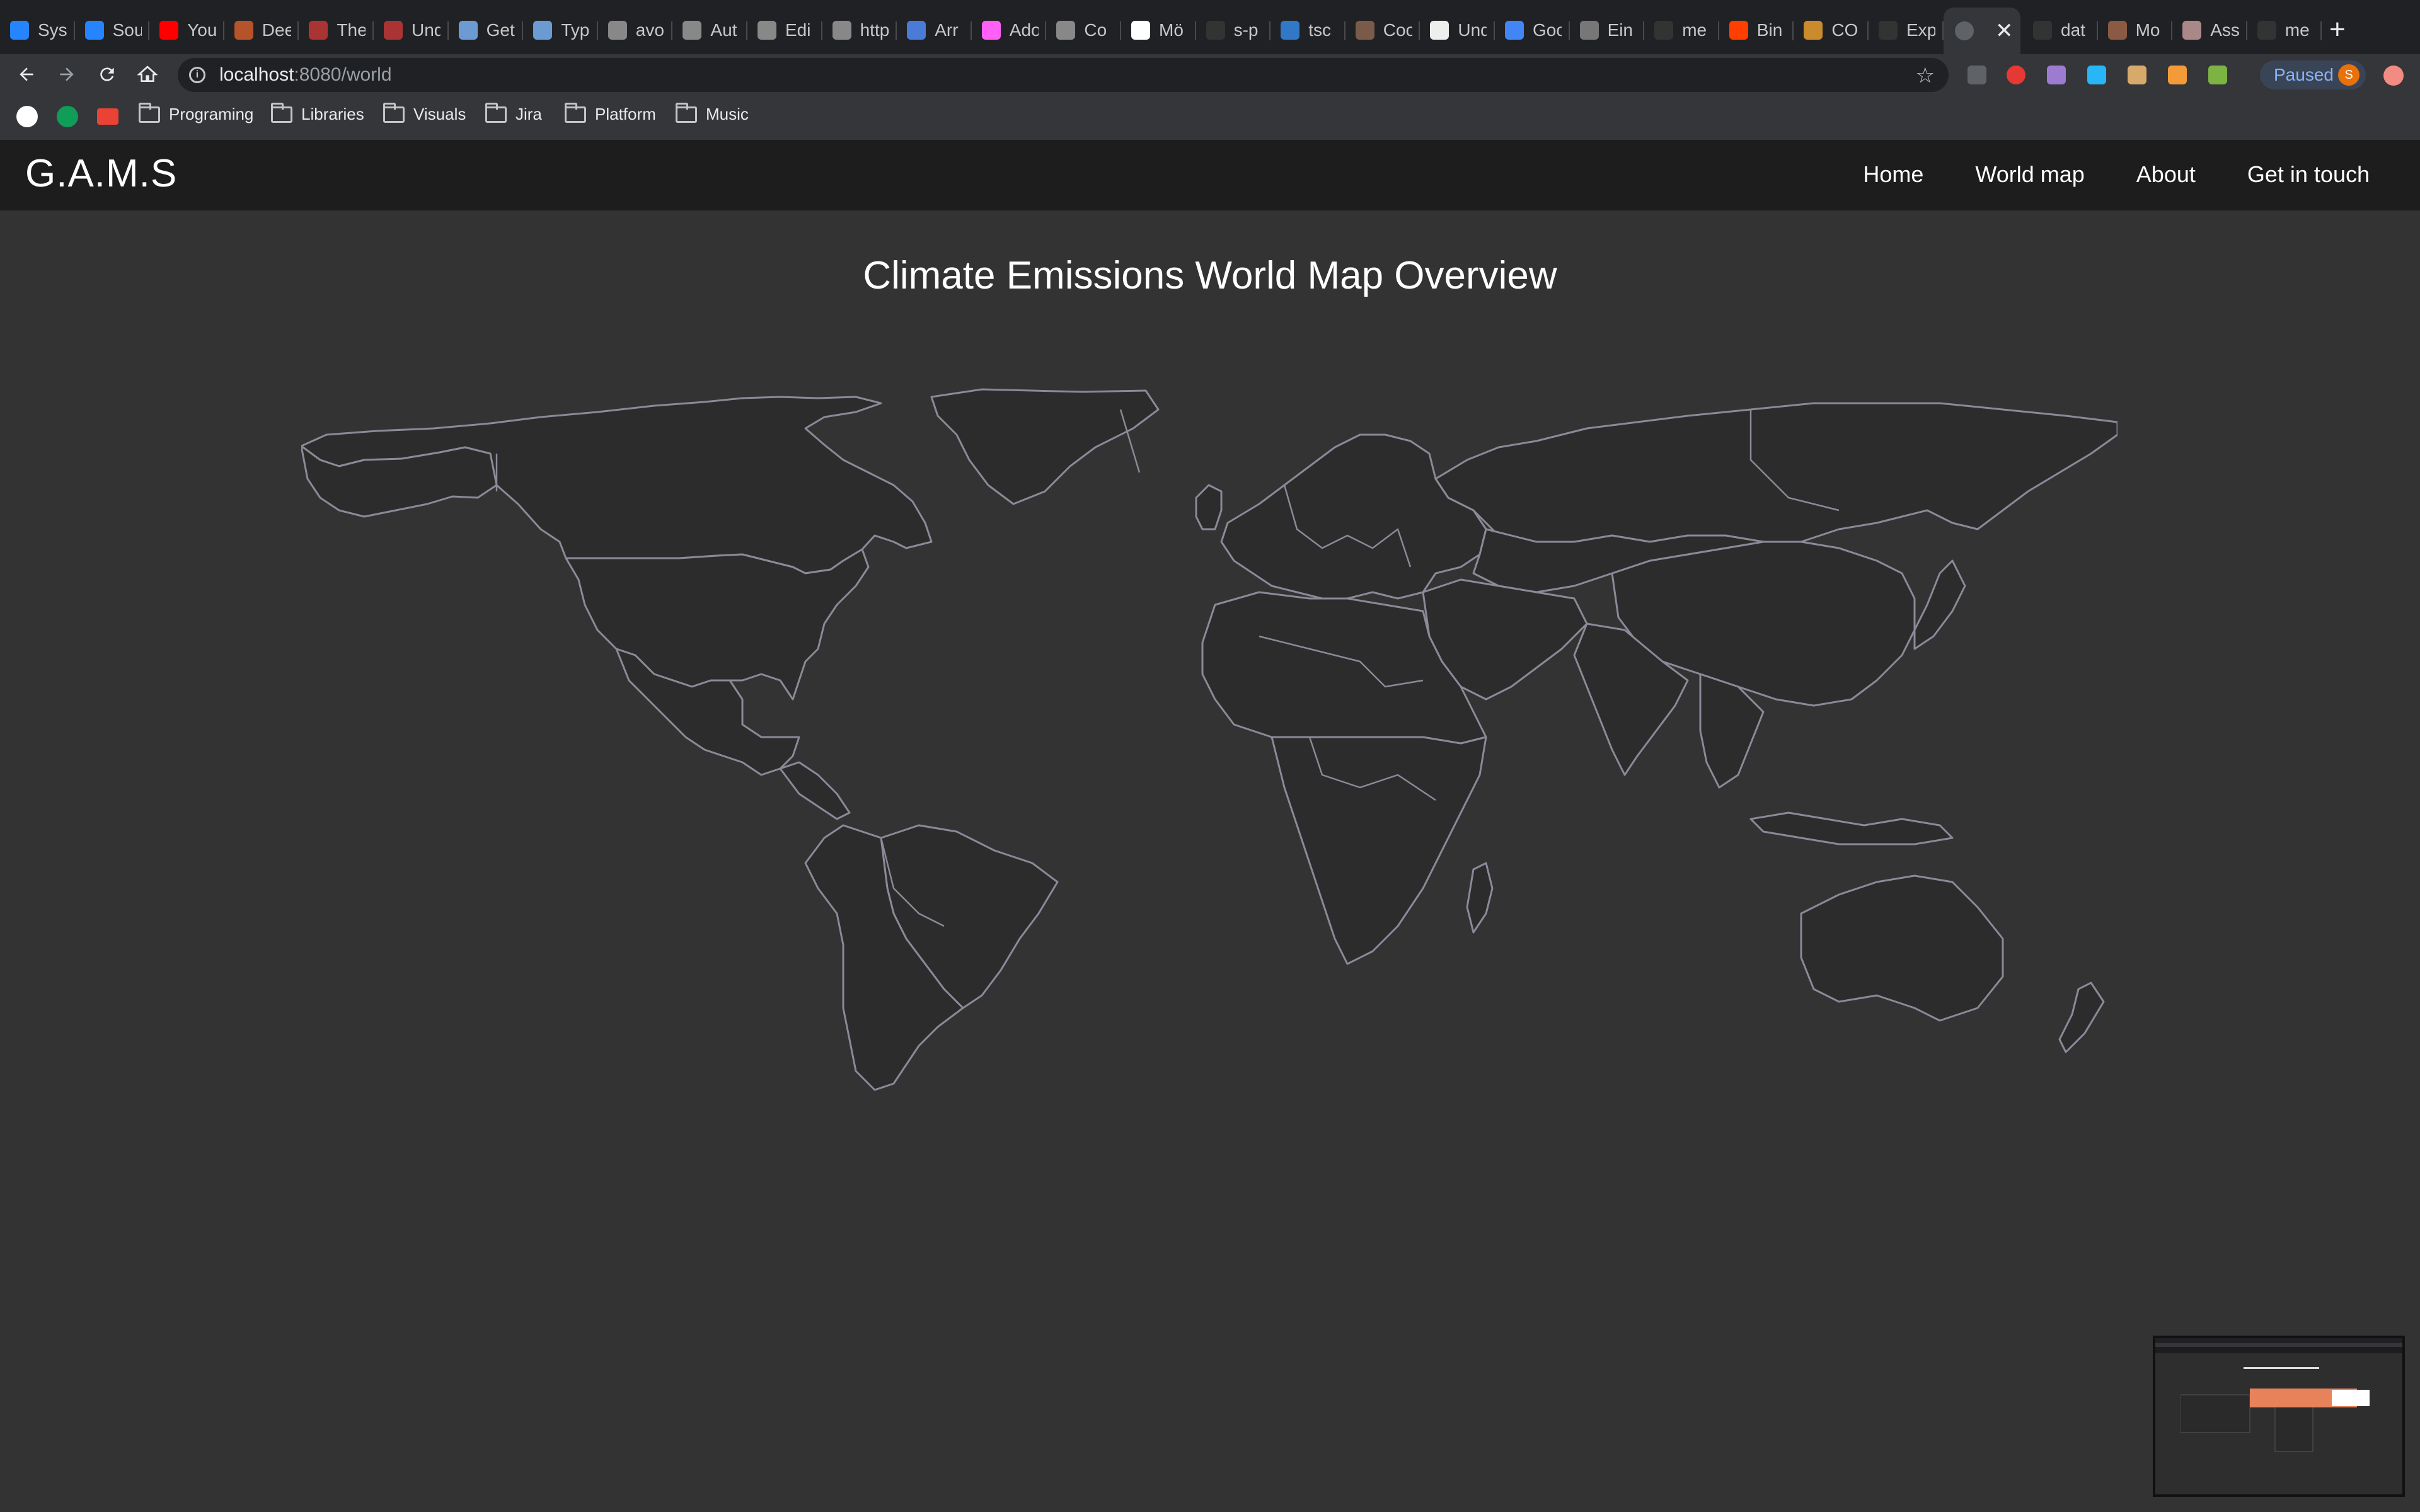  Describe the element at coordinates (860, 30) in the screenshot. I see `browser-tab: http` at that location.